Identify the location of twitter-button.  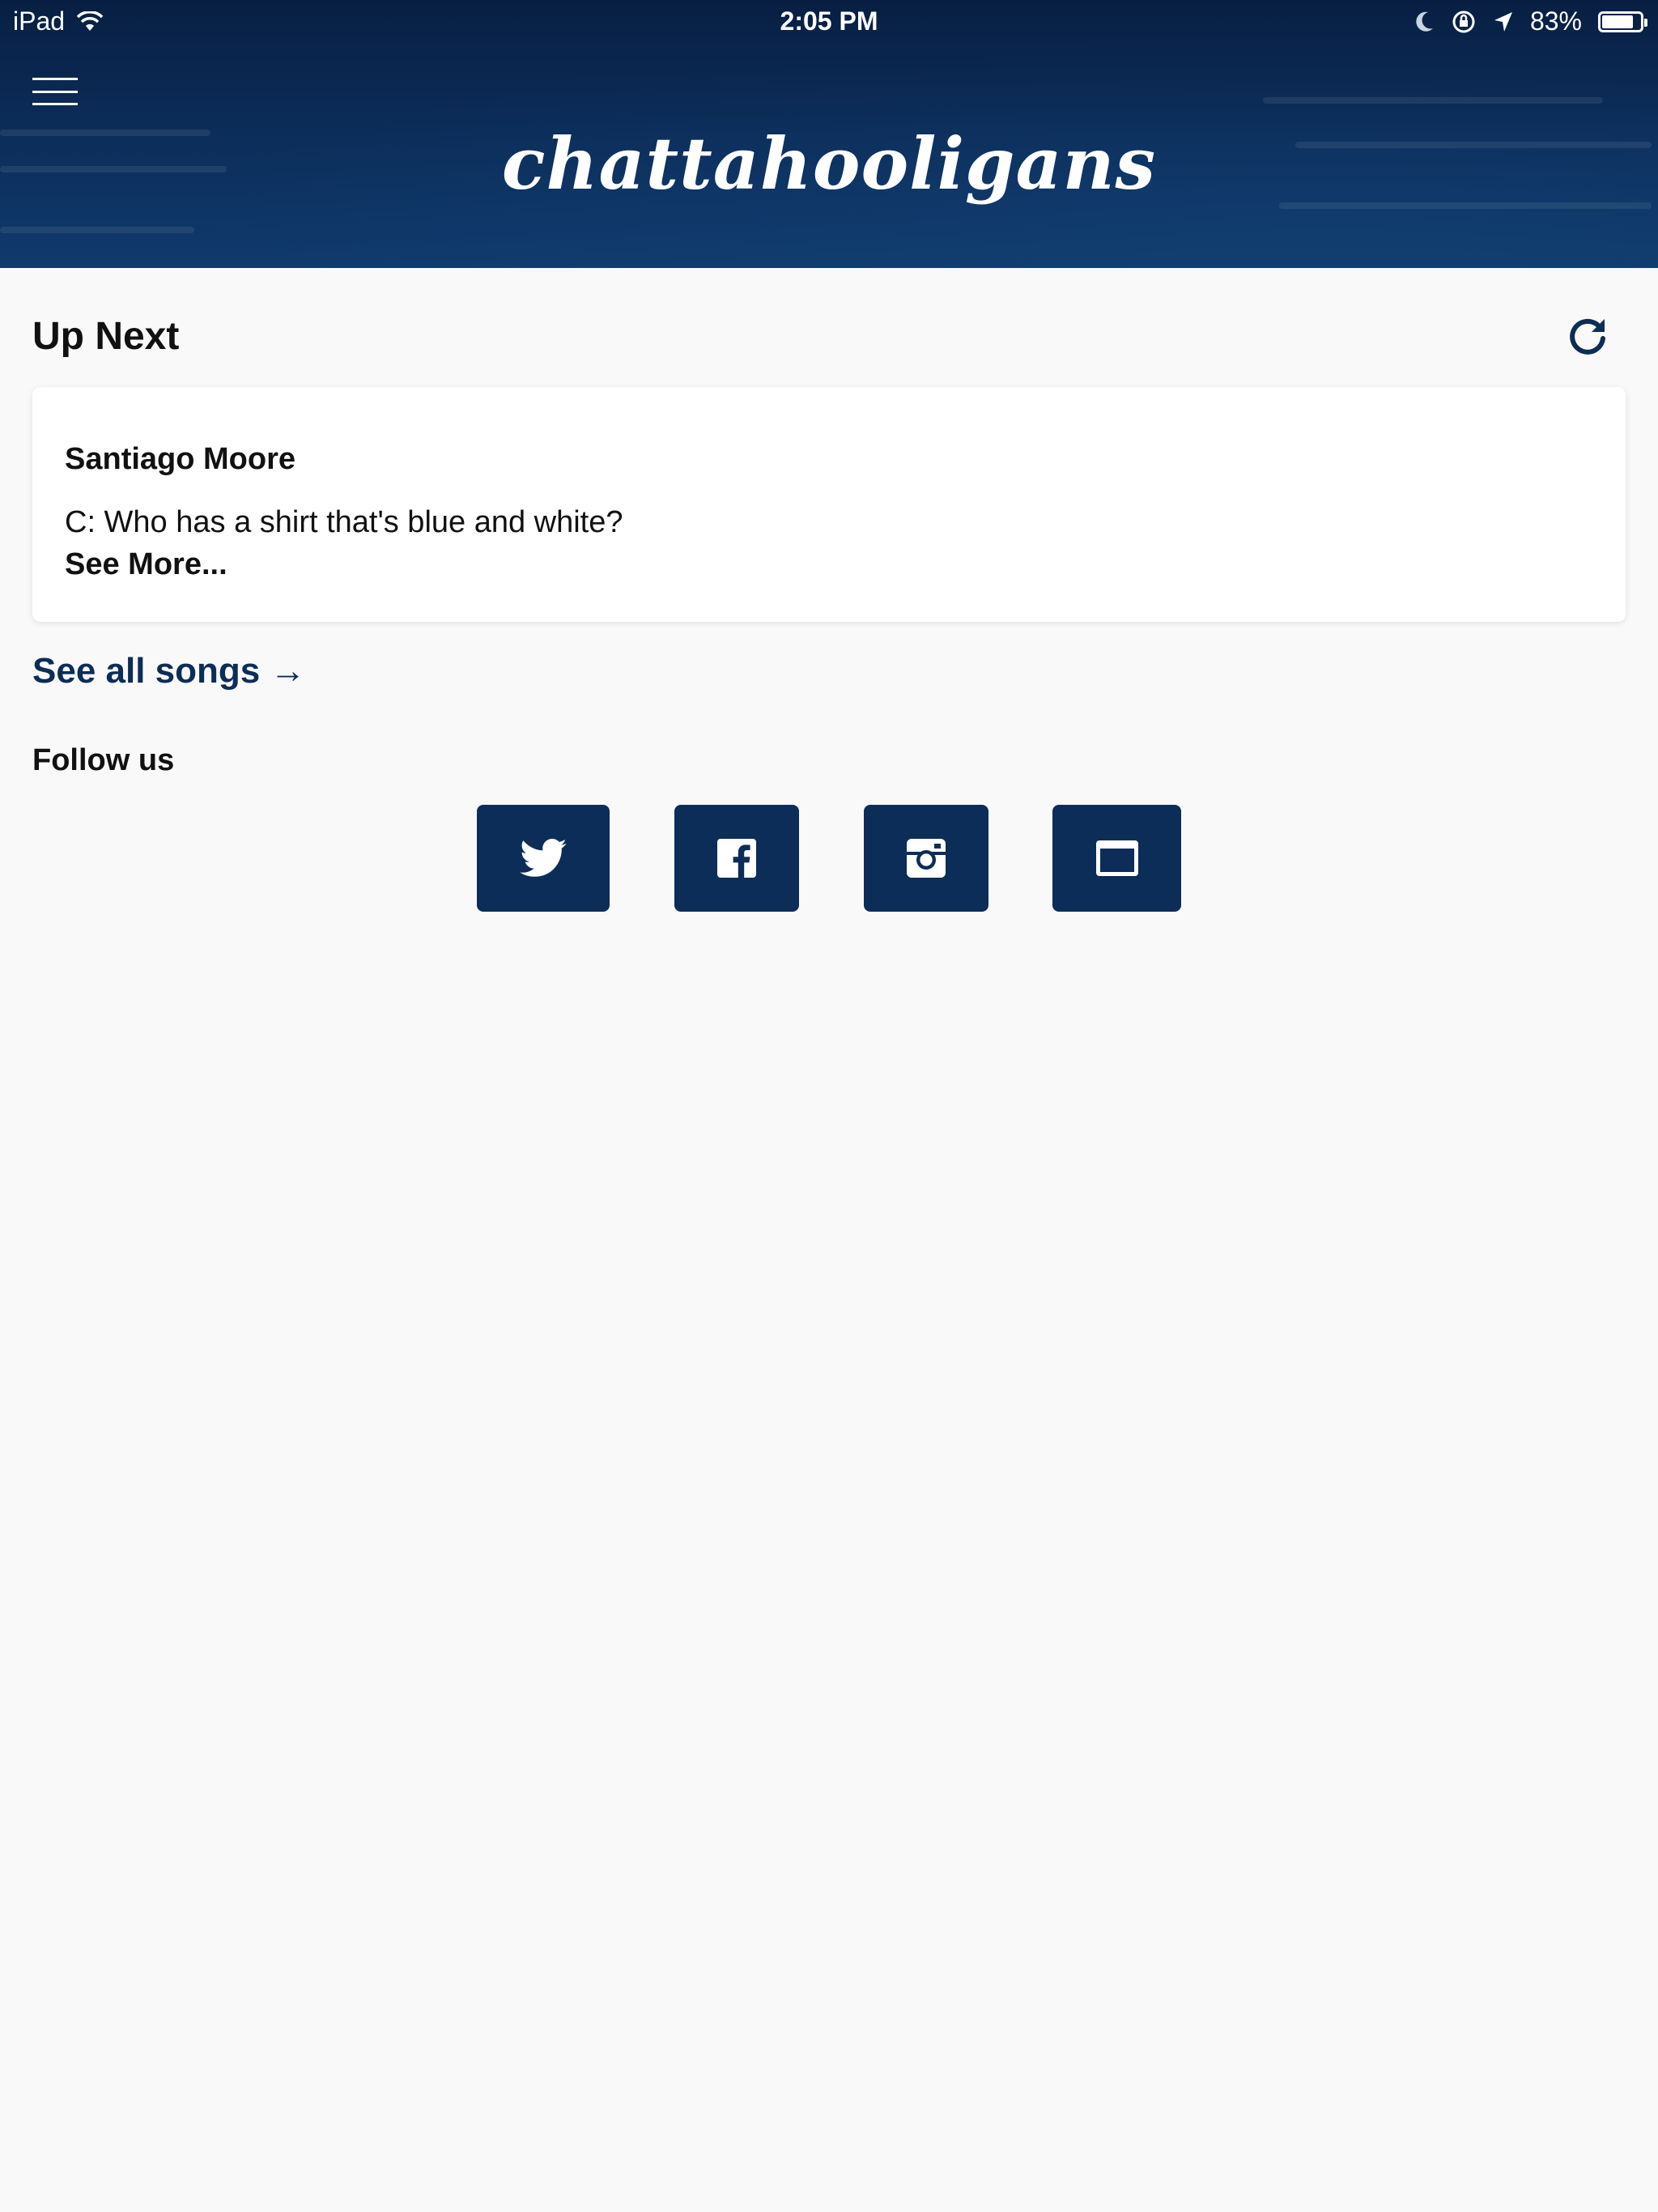
(543, 859).